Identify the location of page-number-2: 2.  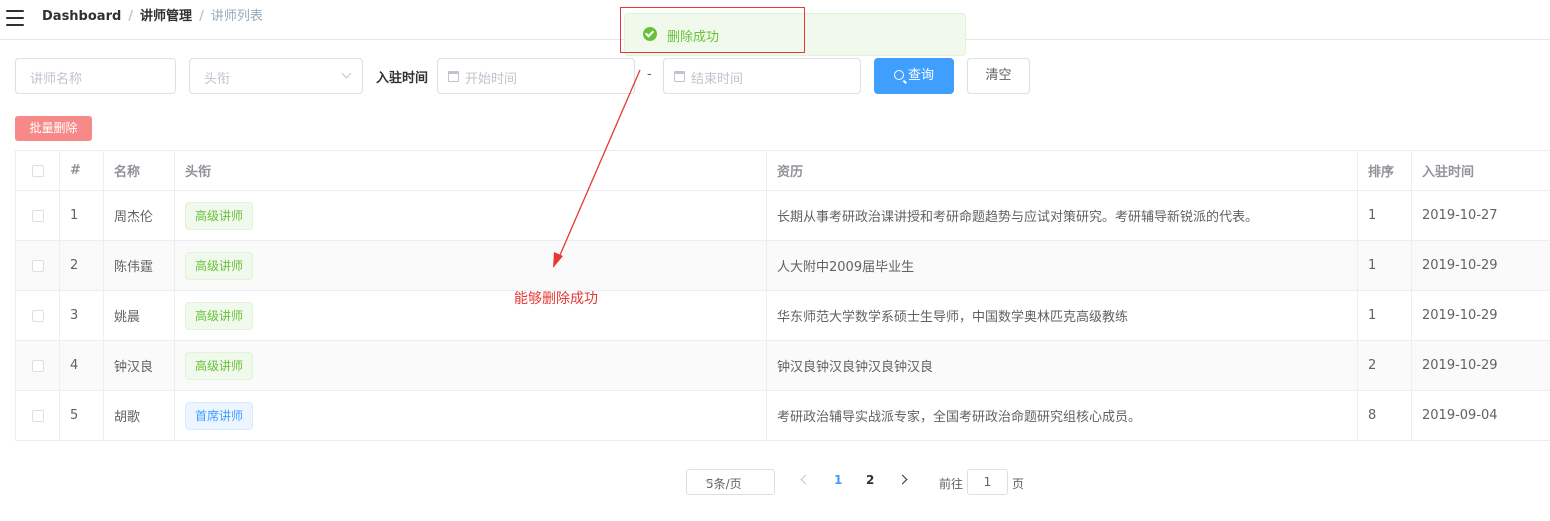
(870, 480).